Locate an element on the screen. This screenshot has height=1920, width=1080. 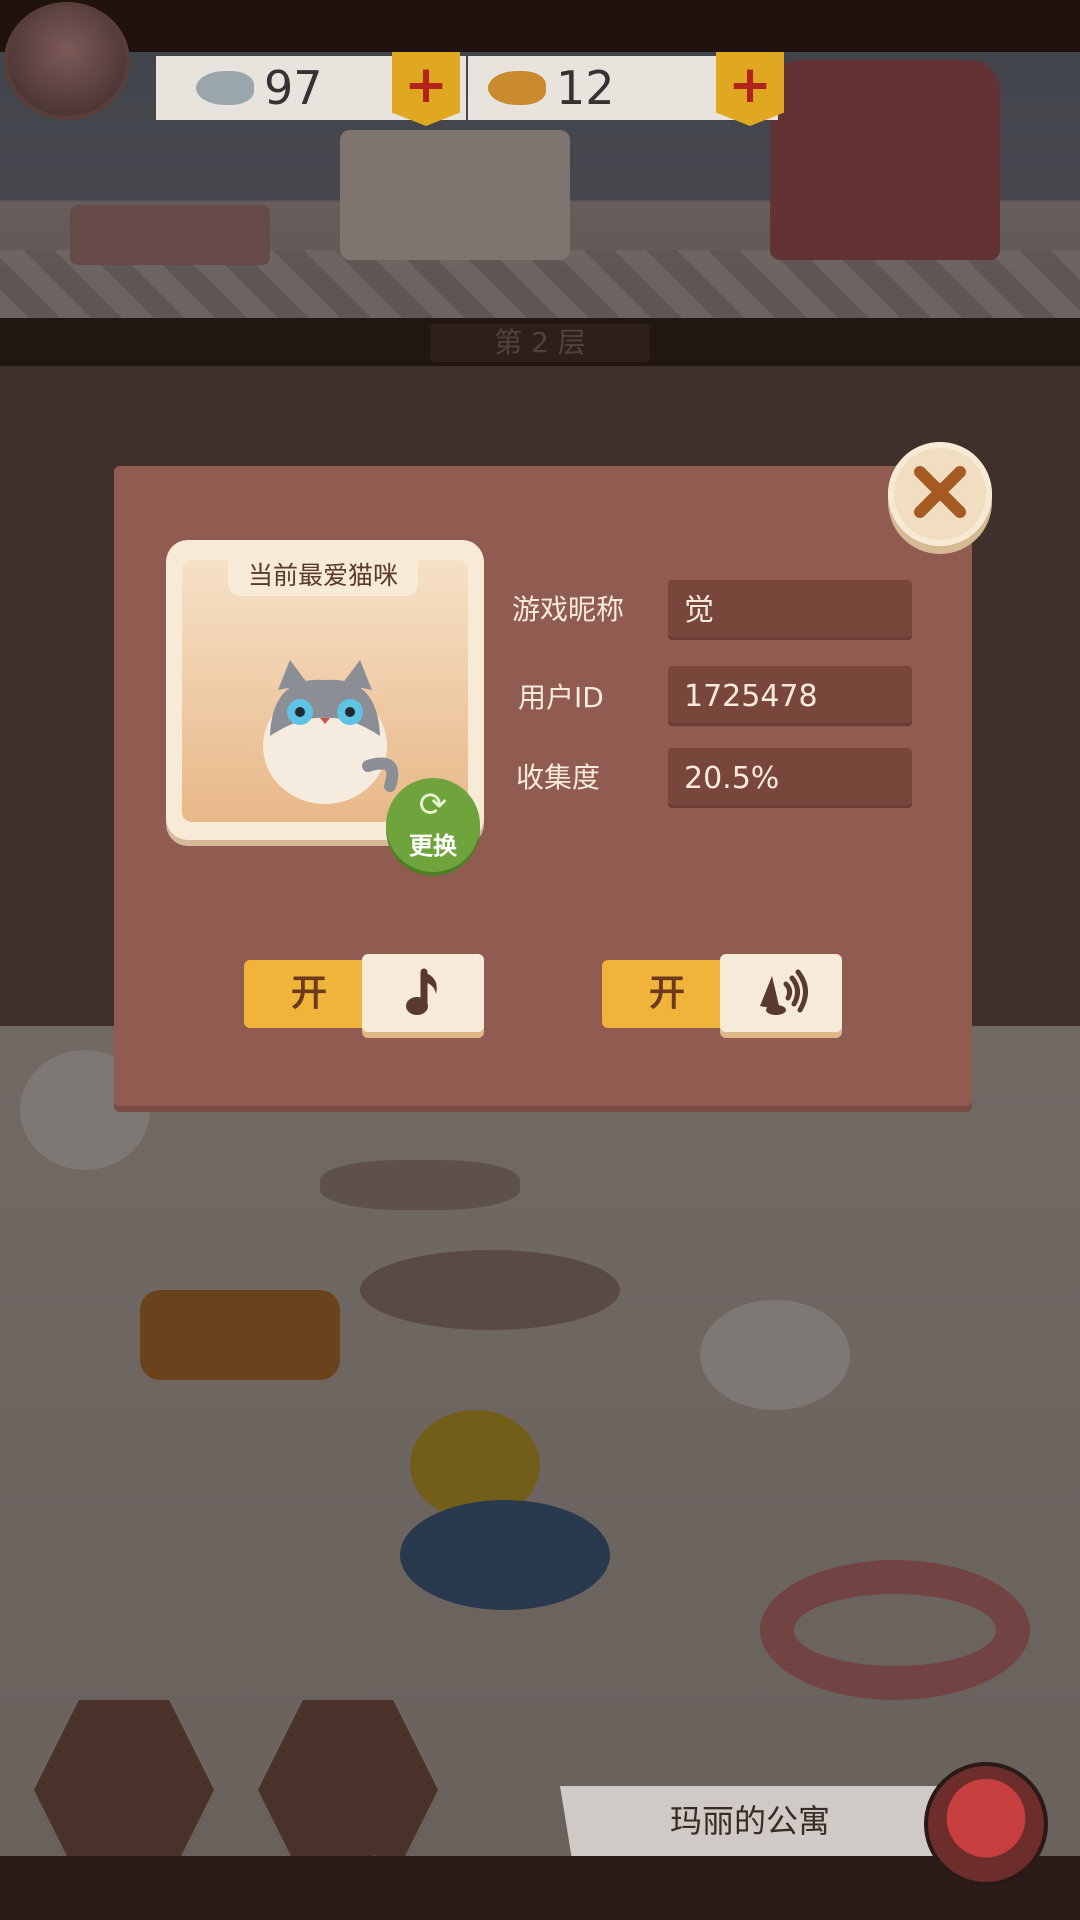
refresh-icon: ⟳ is located at coordinates (433, 805).